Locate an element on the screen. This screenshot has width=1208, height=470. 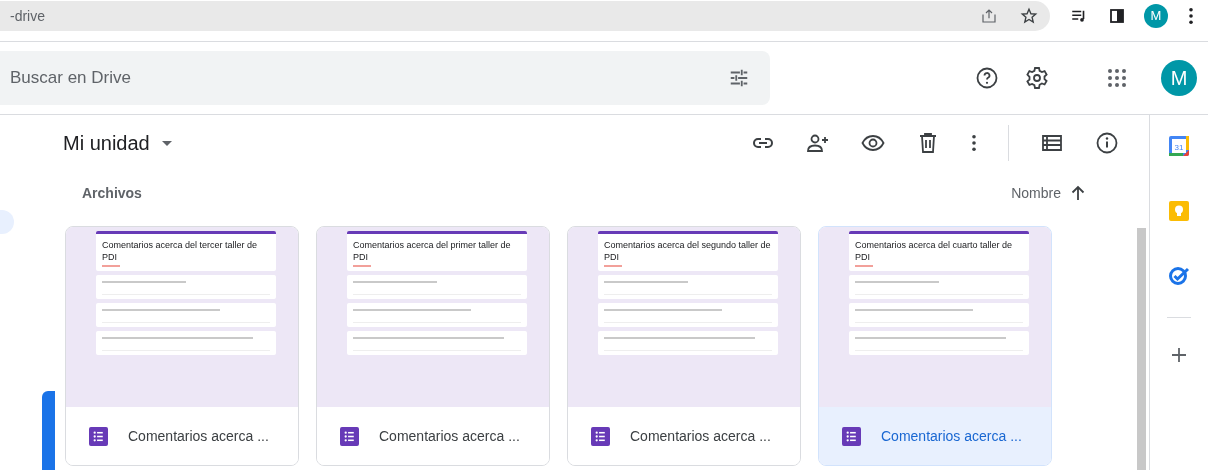
apps-icon is located at coordinates (1117, 78).